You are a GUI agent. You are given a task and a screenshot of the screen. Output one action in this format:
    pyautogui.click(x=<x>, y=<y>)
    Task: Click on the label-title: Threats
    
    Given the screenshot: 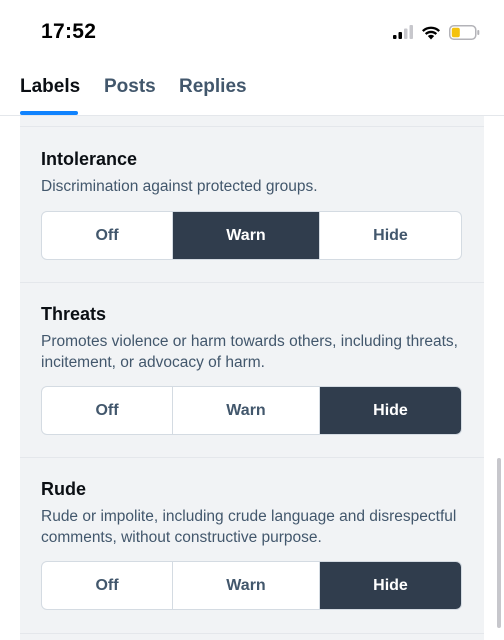 What is the action you would take?
    pyautogui.click(x=74, y=314)
    